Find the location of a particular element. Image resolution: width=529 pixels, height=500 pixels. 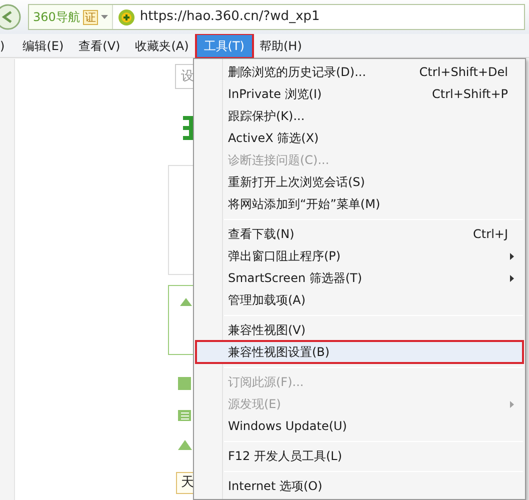

menu-item: 查看下载(N) Ctrl+J is located at coordinates (359, 234).